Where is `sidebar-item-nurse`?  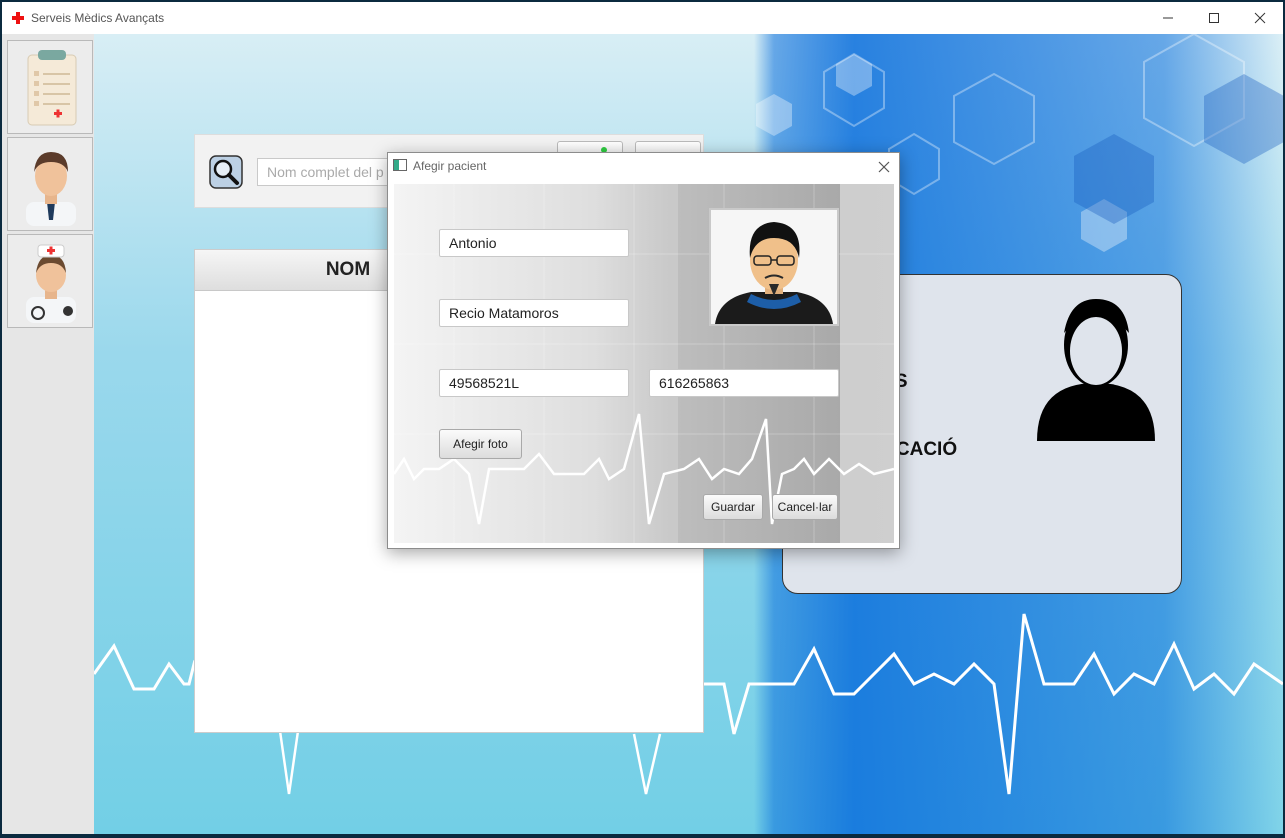 sidebar-item-nurse is located at coordinates (50, 281).